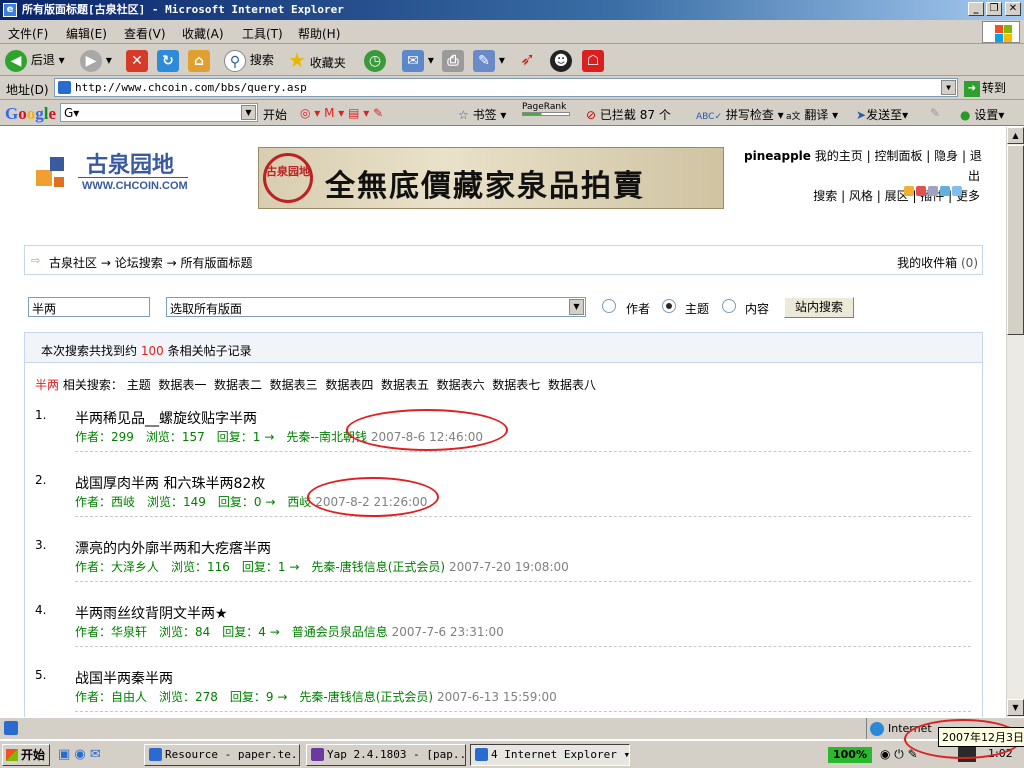  I want to click on scroll-thumb, so click(1015, 240).